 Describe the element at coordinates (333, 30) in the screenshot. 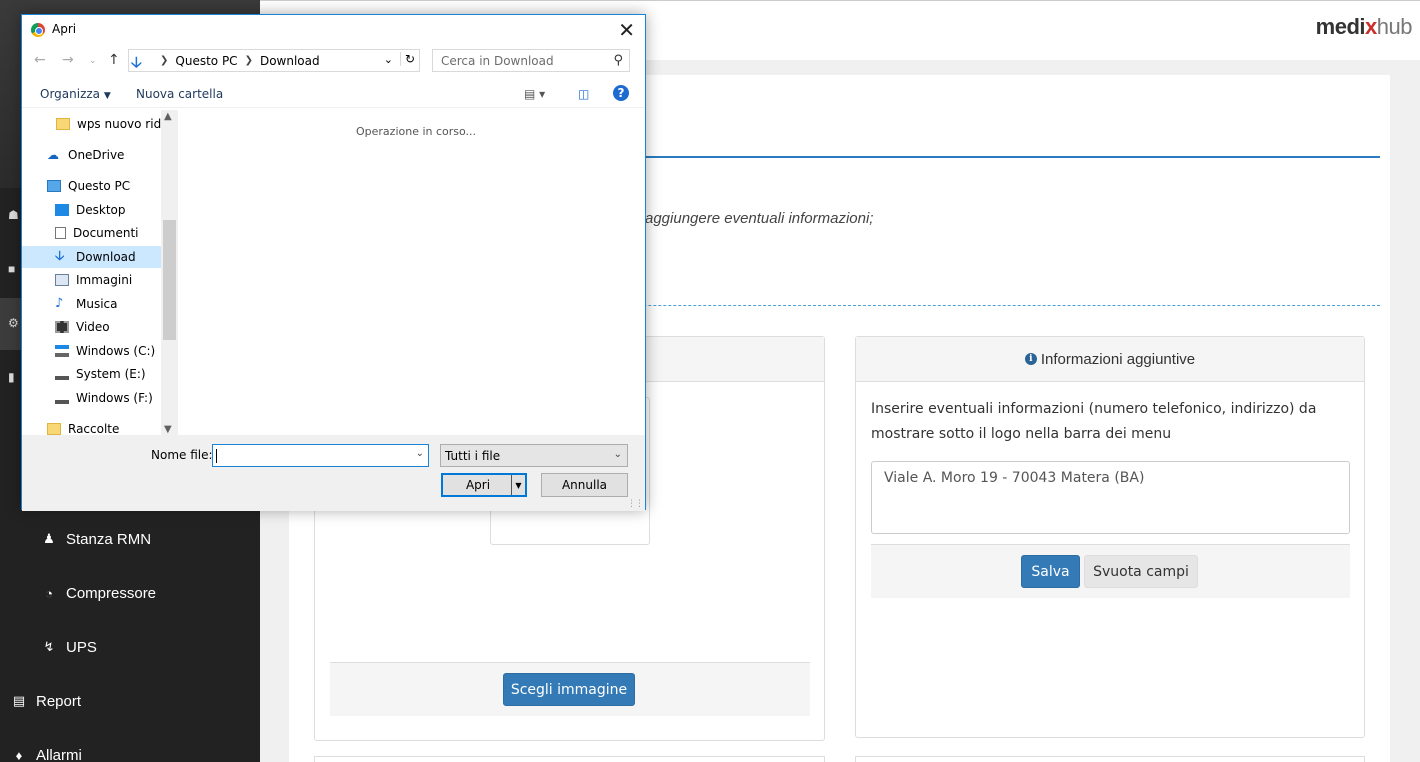

I see `dialog-titlebar: Apri ✕` at that location.